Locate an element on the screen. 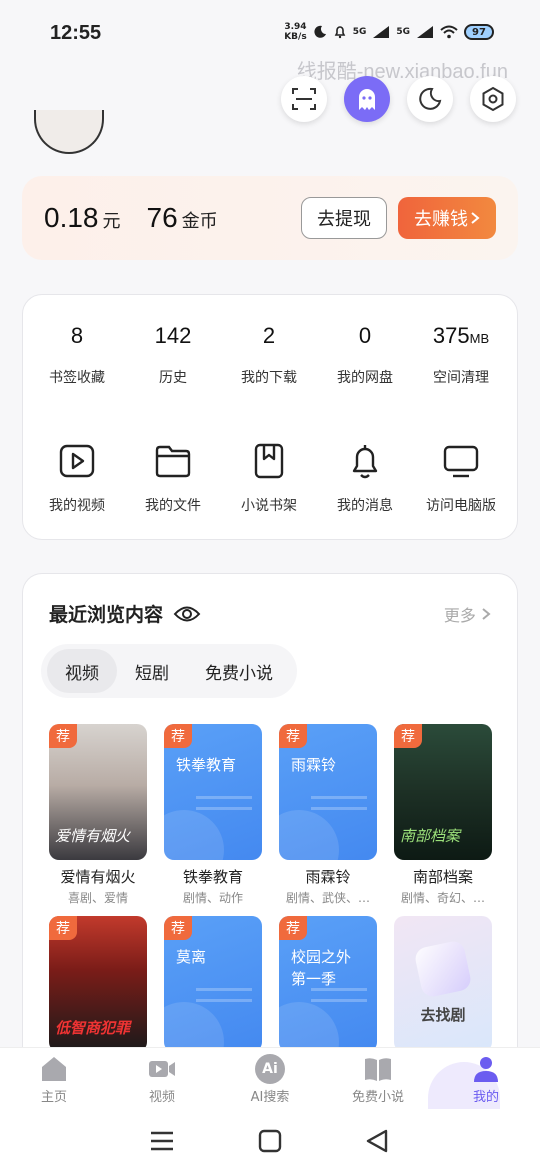  settings-button is located at coordinates (493, 99).